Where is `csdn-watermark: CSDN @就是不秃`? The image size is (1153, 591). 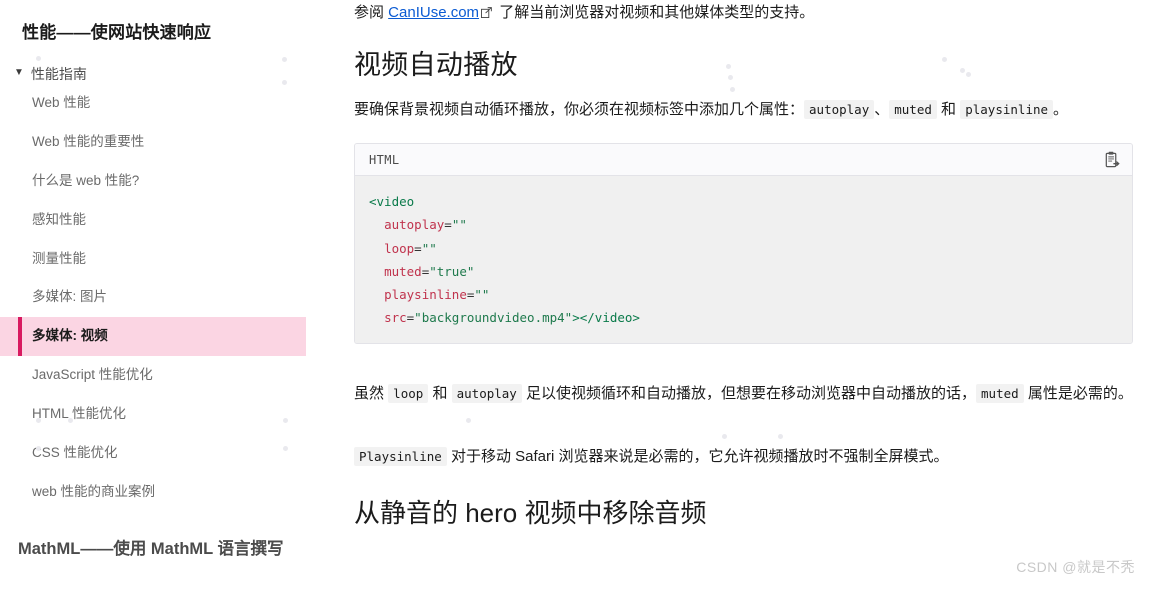 csdn-watermark: CSDN @就是不秃 is located at coordinates (1075, 567).